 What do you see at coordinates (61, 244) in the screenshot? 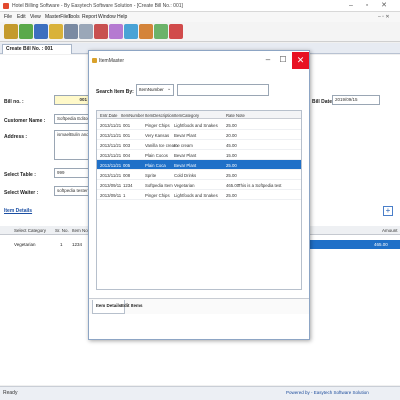
I see `row-sr-no: 1` at bounding box center [61, 244].